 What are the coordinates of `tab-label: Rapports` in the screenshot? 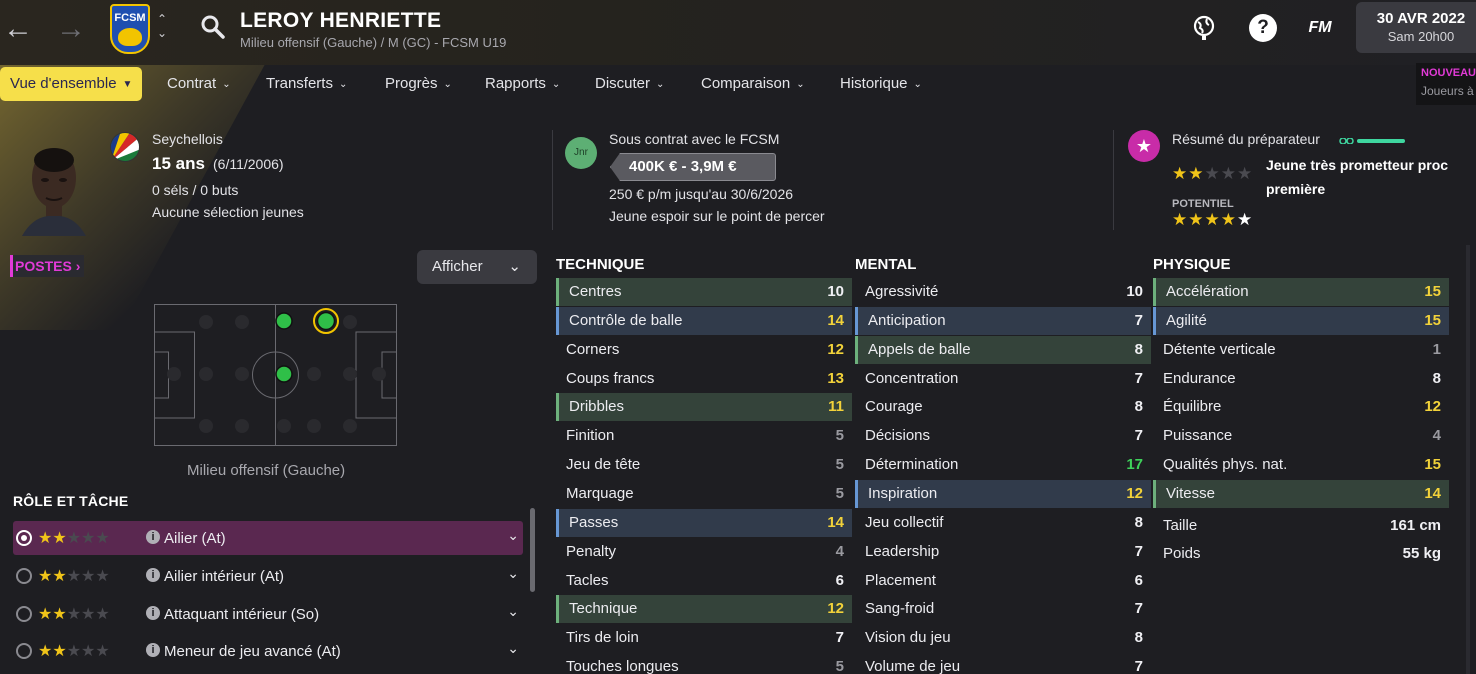 It's located at (515, 83).